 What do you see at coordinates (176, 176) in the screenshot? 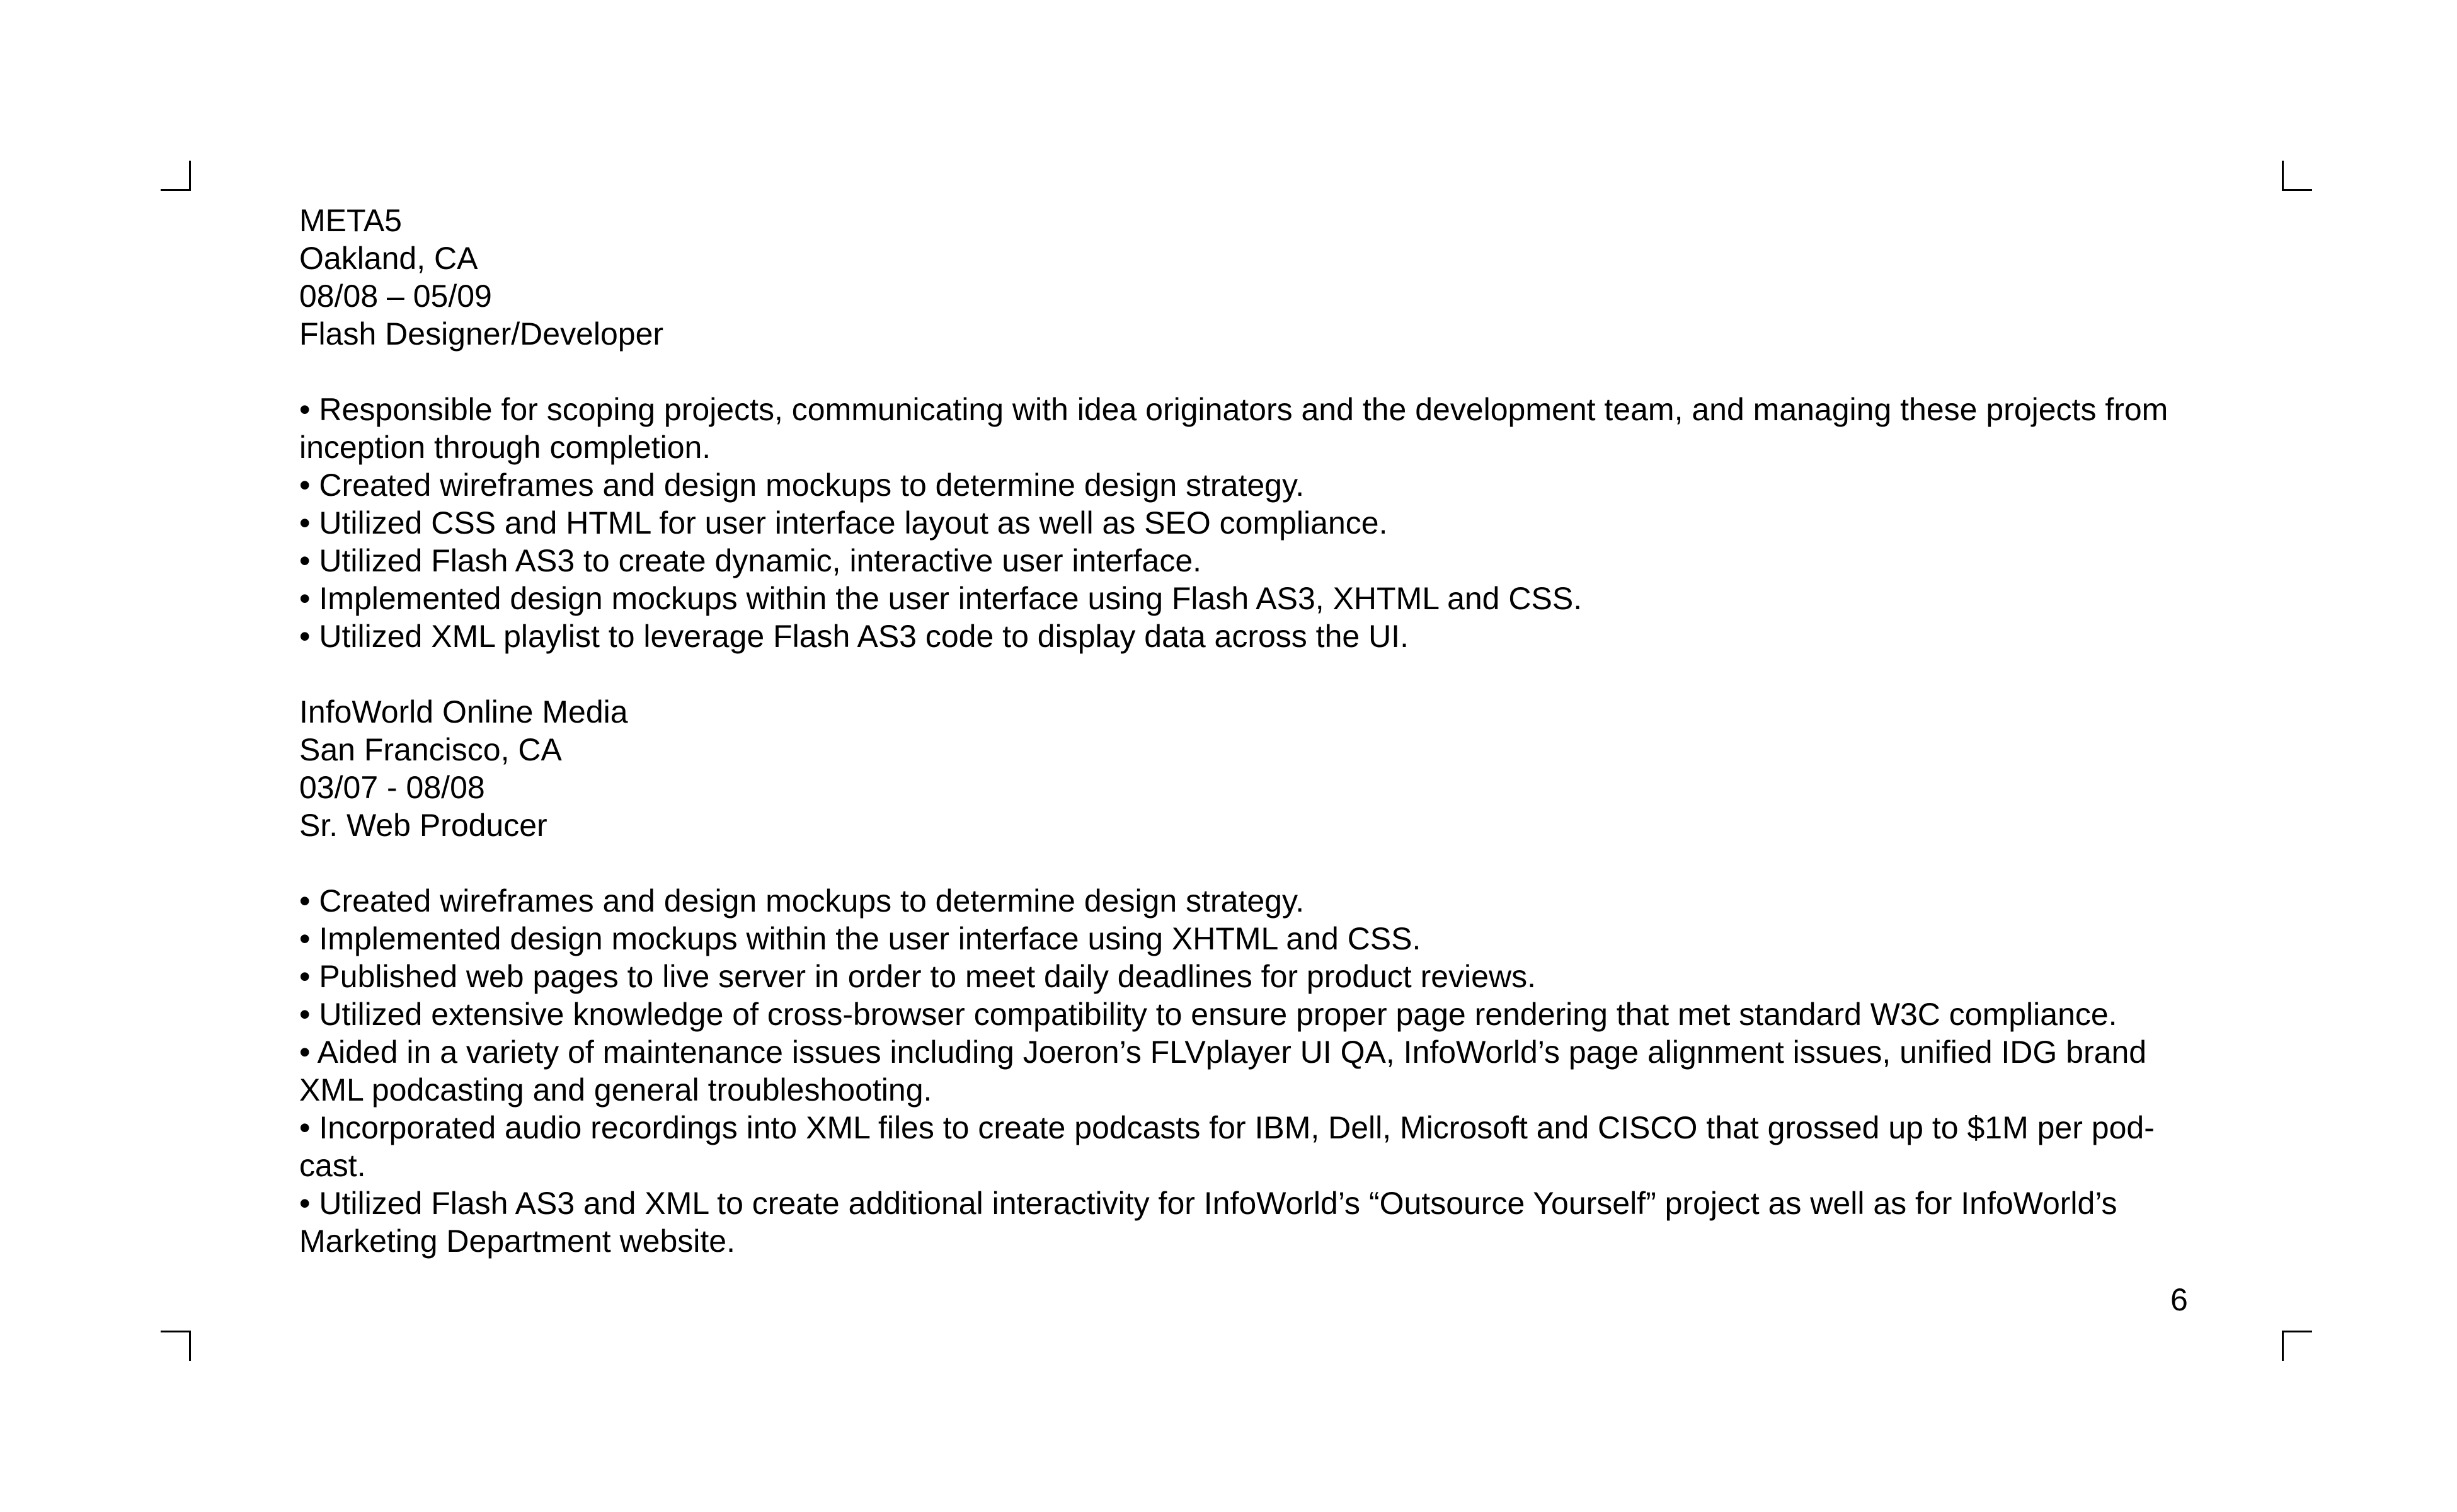
I see `crop-mark-top-left` at bounding box center [176, 176].